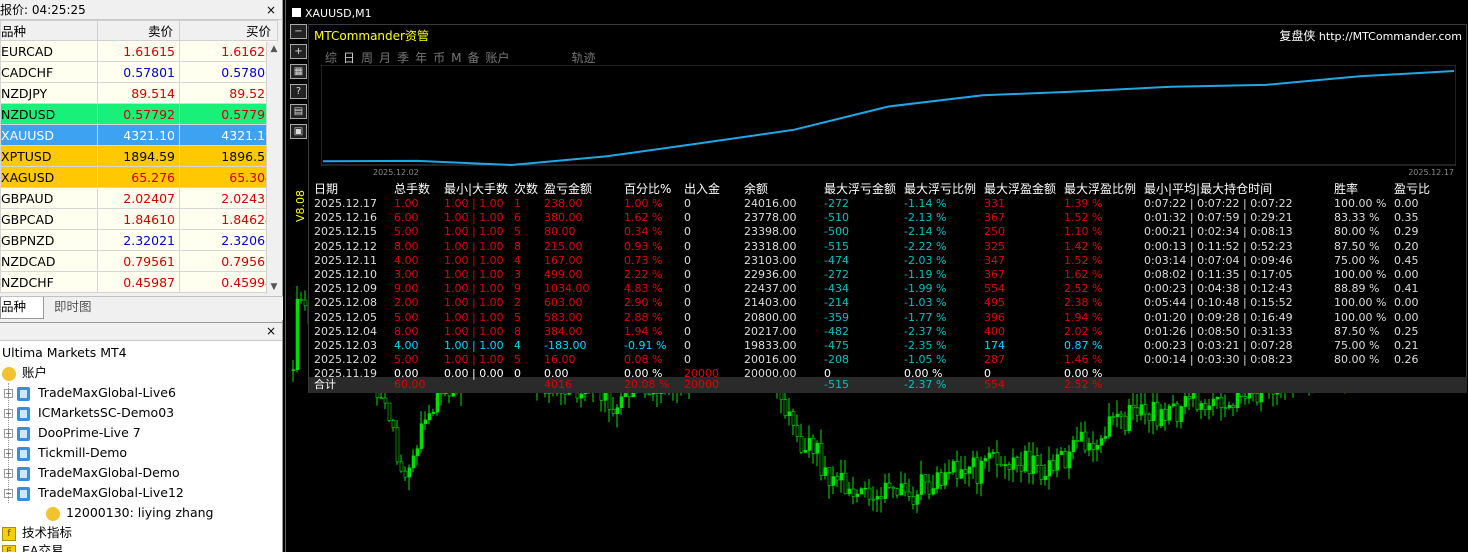  Describe the element at coordinates (139, 135) in the screenshot. I see `quote-row: XAUUSD 4321.10 4321.19` at that location.